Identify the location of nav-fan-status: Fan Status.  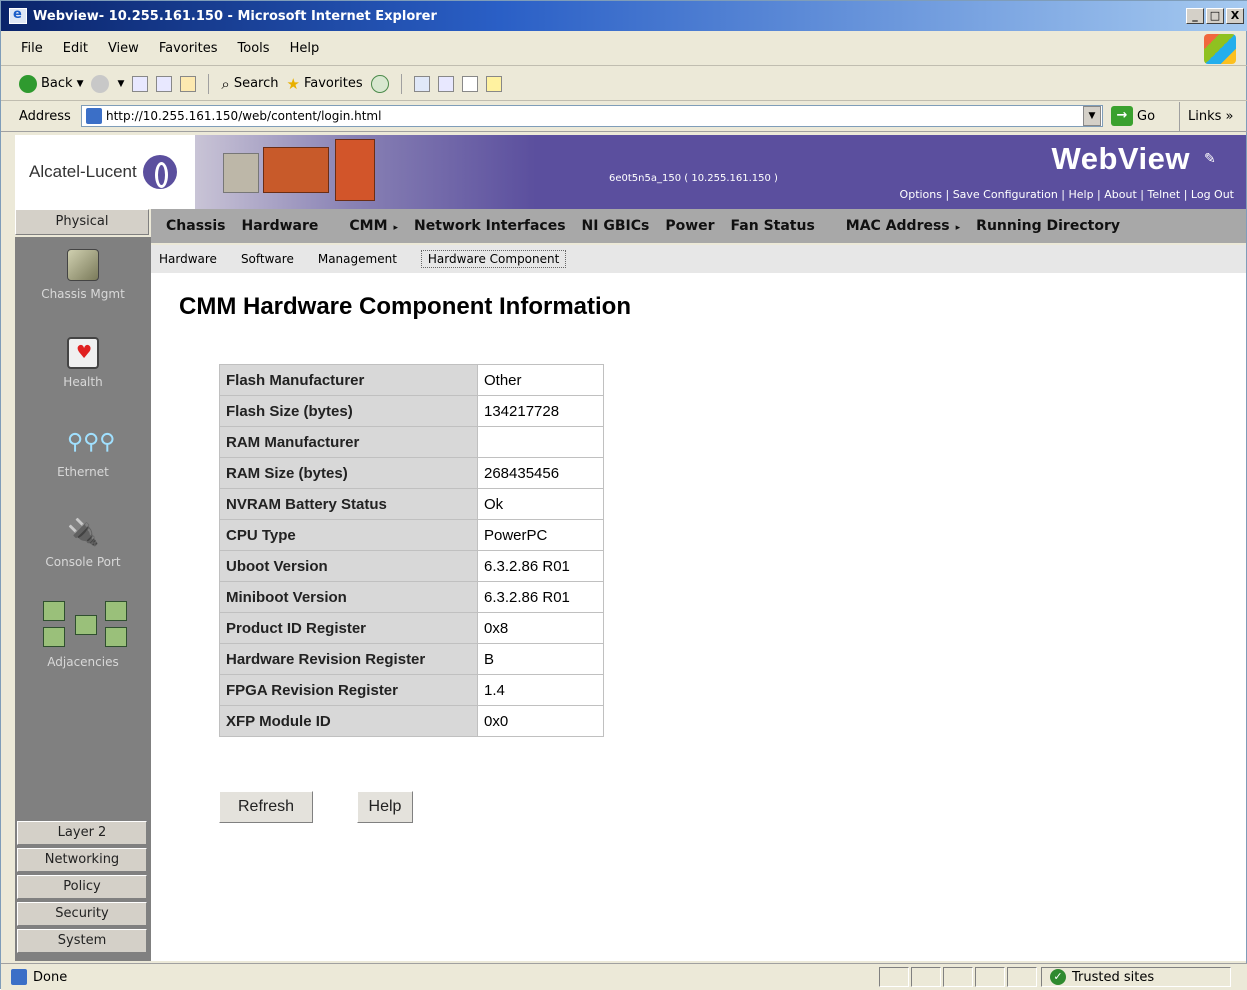
(773, 226).